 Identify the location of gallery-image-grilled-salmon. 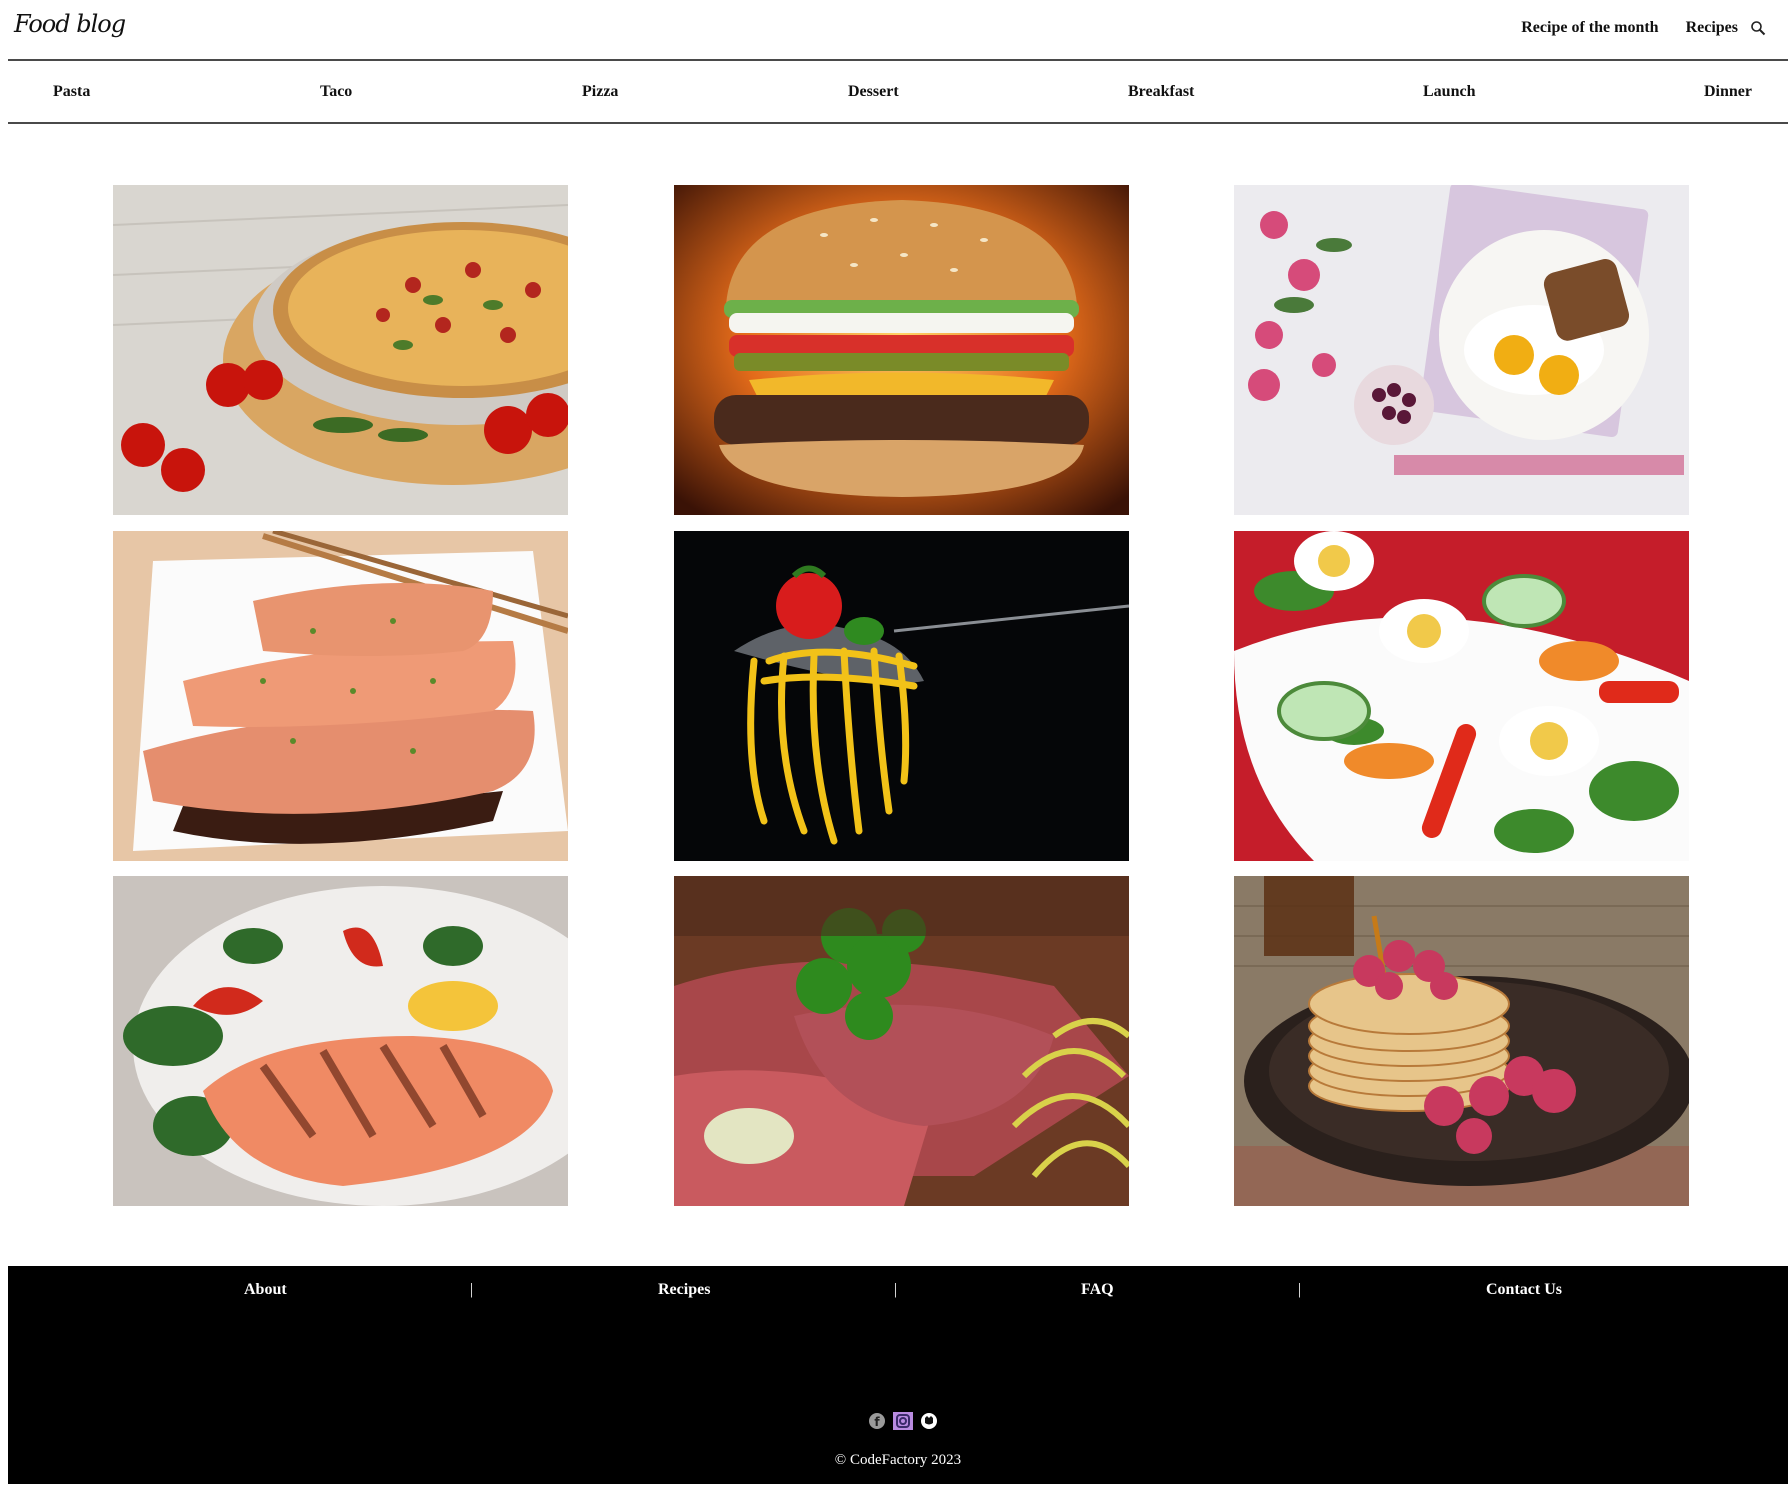
(340, 1041).